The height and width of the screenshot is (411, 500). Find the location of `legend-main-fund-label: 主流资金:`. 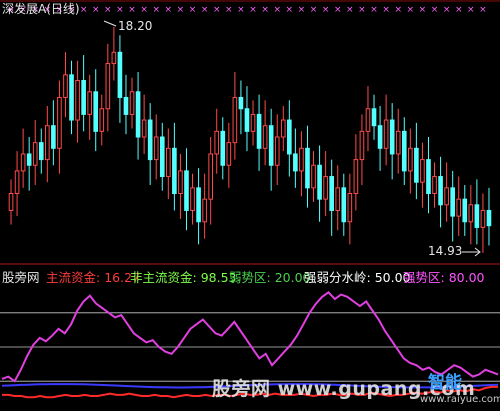

legend-main-fund-label: 主流资金: is located at coordinates (73, 277).